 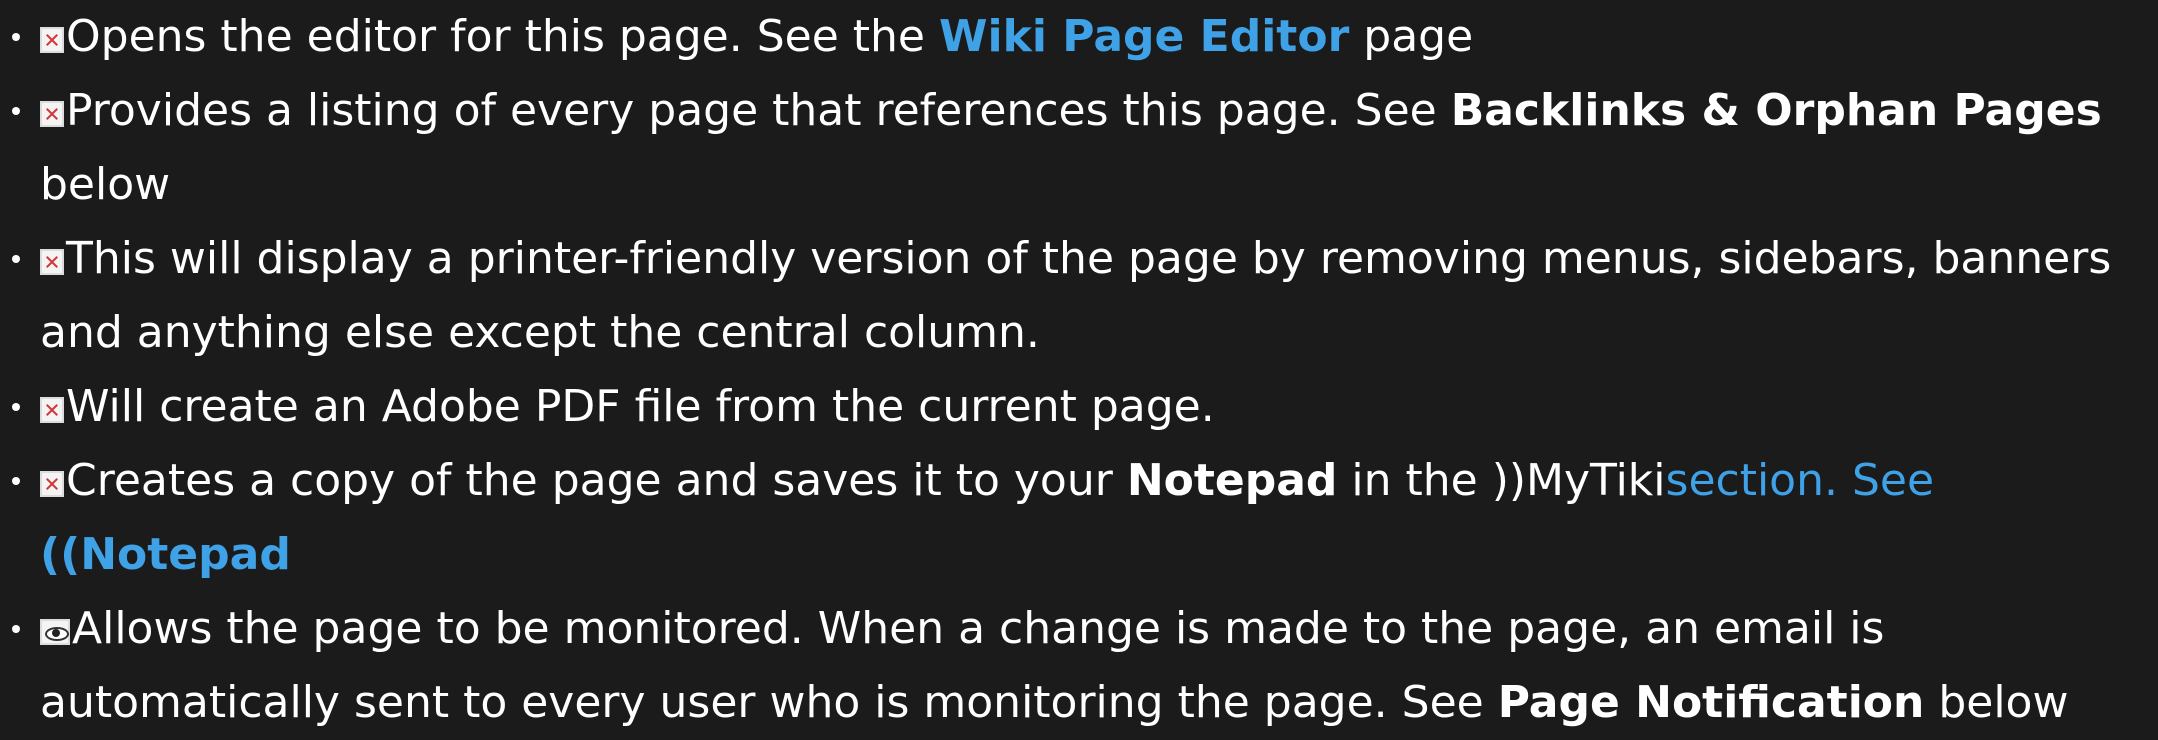 I want to click on page-notification-label: Page Notification, so click(x=1711, y=702).